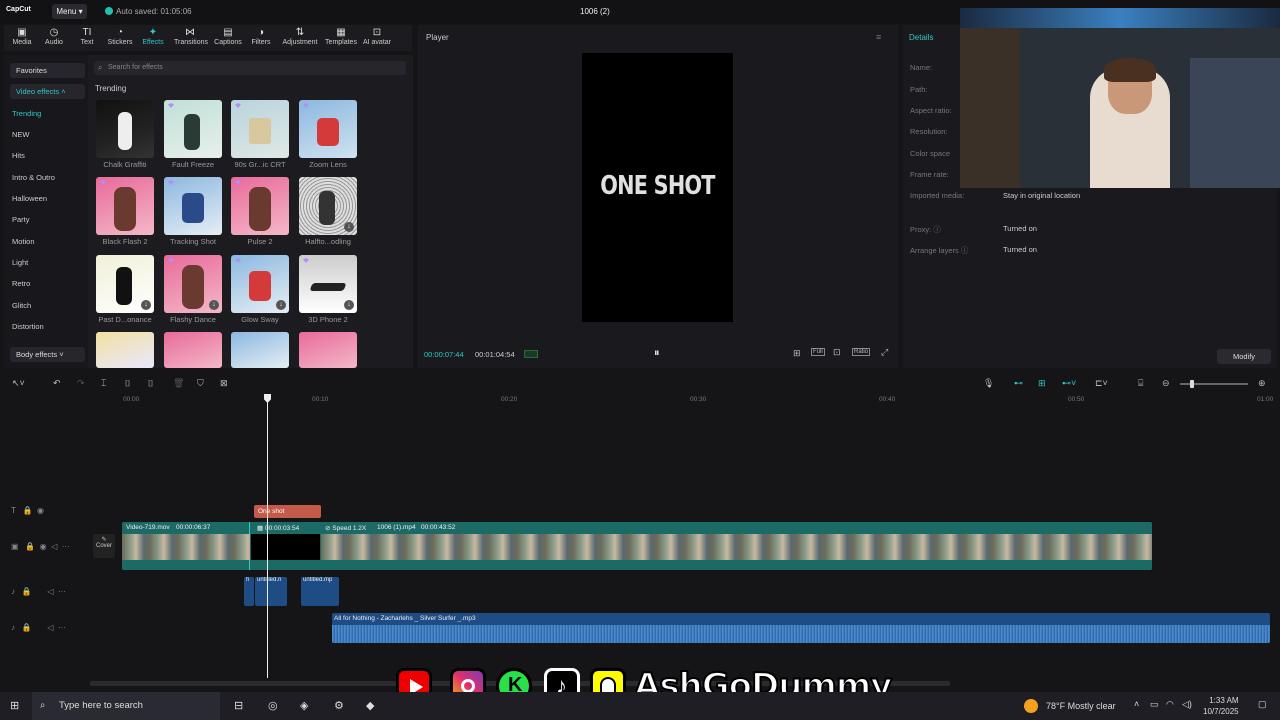  Describe the element at coordinates (153, 36) in the screenshot. I see `tab-effects: ✦ Effects` at that location.